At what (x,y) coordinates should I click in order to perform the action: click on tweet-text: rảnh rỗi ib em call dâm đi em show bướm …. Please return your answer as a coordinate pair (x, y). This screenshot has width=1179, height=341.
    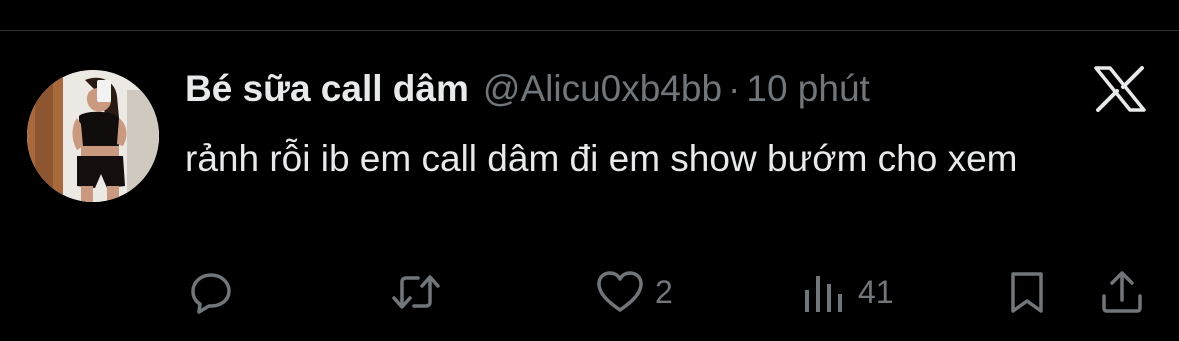
    Looking at the image, I should click on (601, 158).